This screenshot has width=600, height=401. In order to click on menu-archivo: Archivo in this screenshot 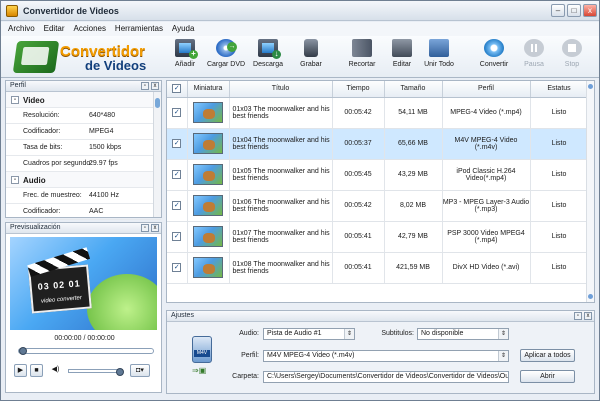, I will do `click(21, 29)`.